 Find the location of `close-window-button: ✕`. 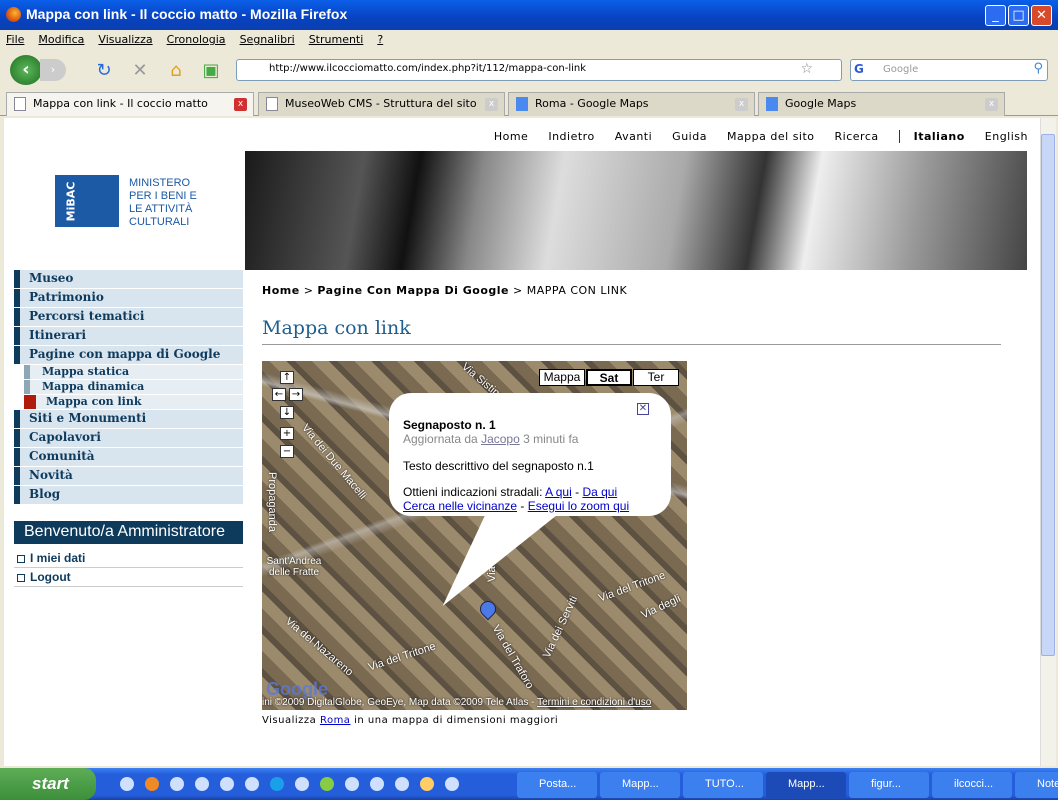

close-window-button: ✕ is located at coordinates (1041, 15).